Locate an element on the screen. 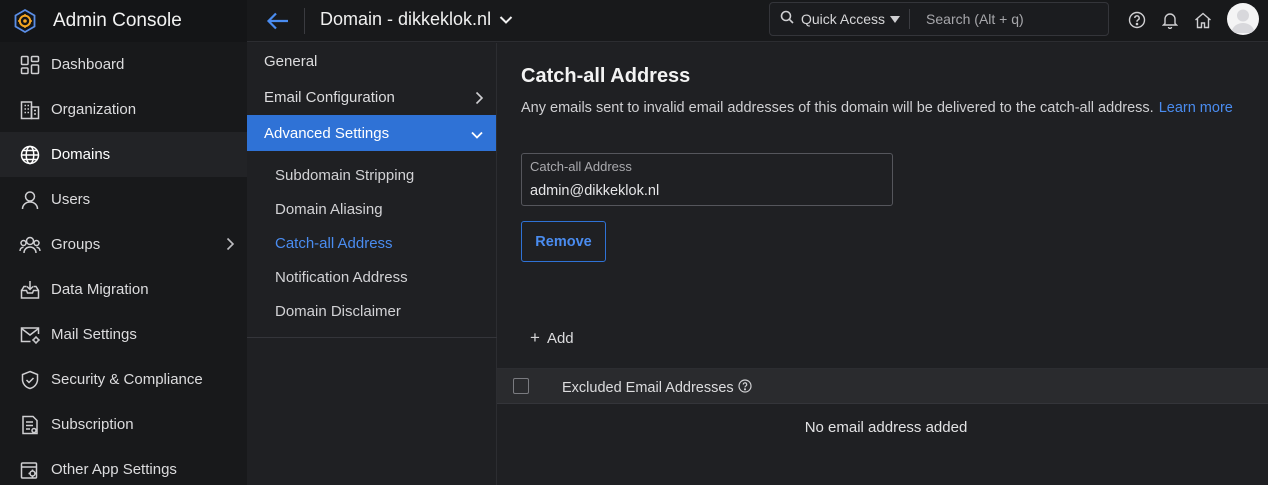 The width and height of the screenshot is (1268, 485). user-avatar-icon is located at coordinates (1243, 21).